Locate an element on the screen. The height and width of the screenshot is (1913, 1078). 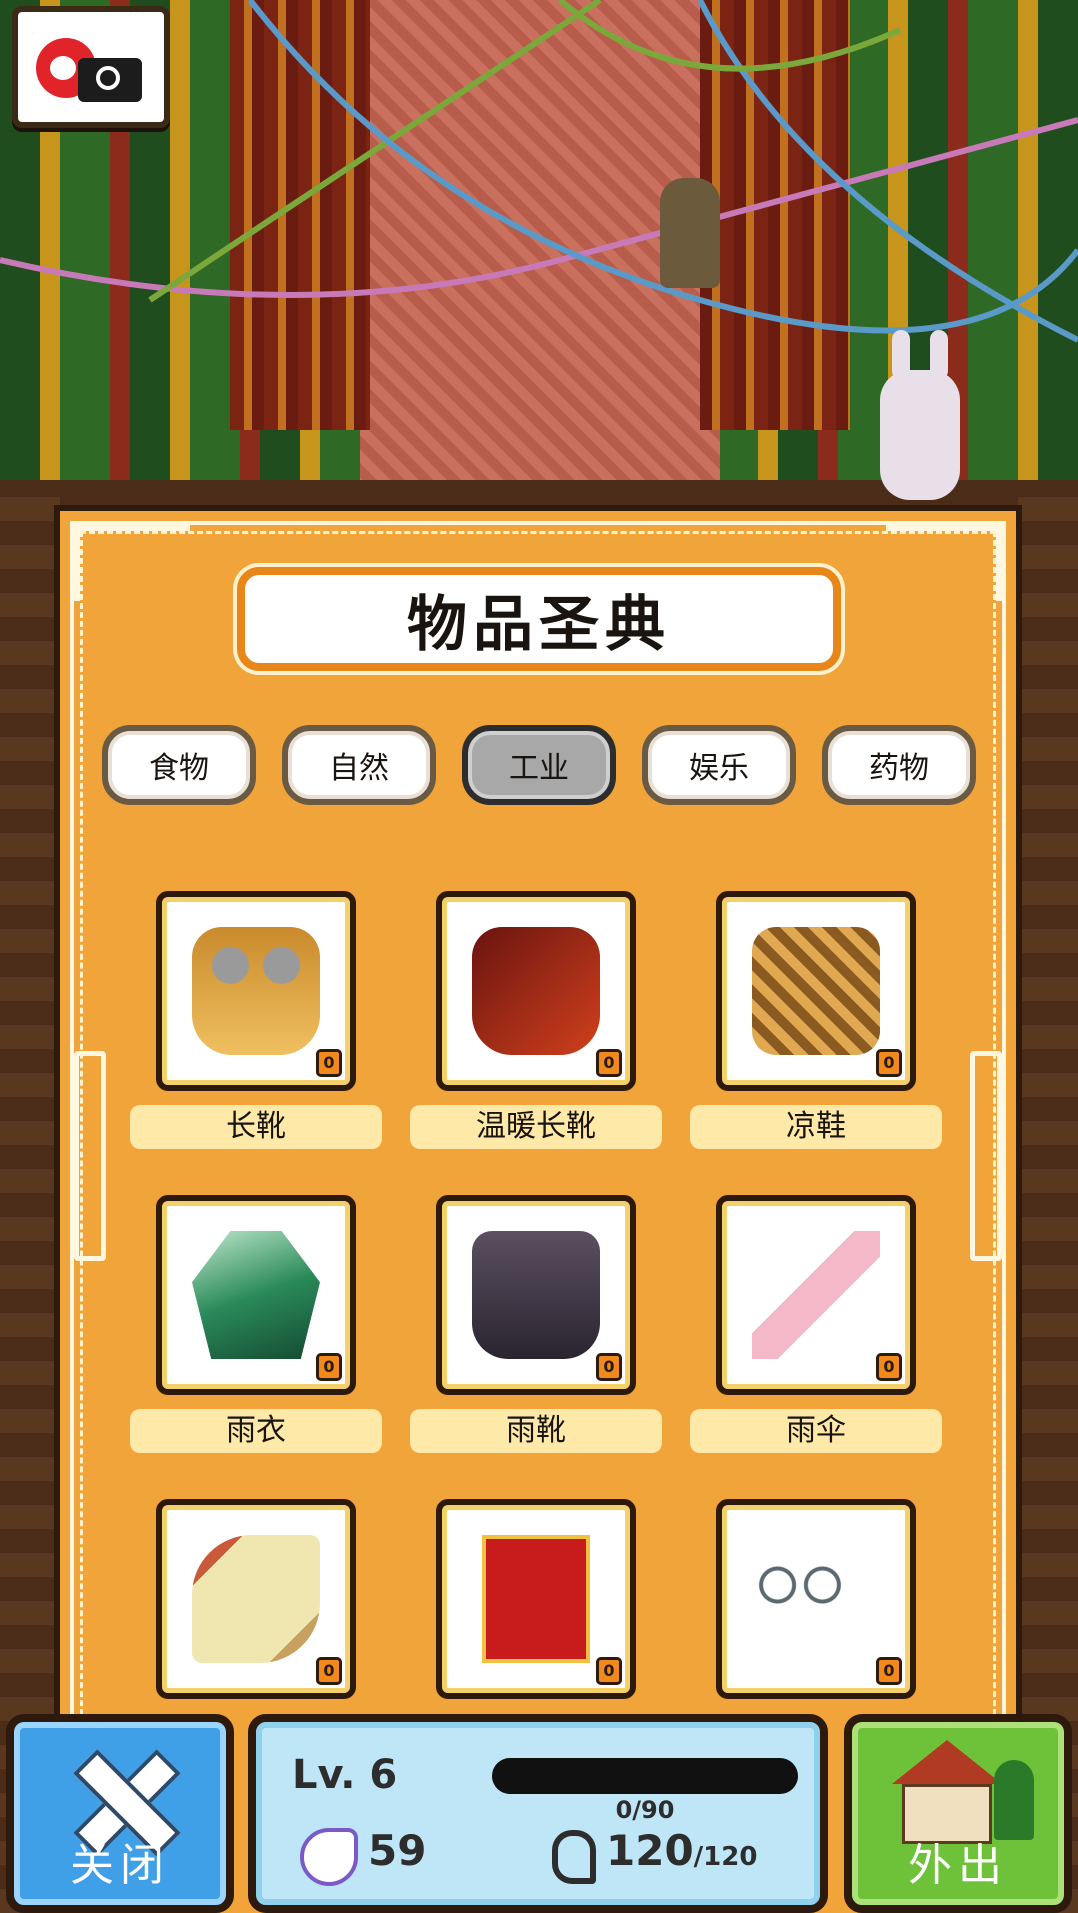
go-out-button: 外出 is located at coordinates (958, 1813).